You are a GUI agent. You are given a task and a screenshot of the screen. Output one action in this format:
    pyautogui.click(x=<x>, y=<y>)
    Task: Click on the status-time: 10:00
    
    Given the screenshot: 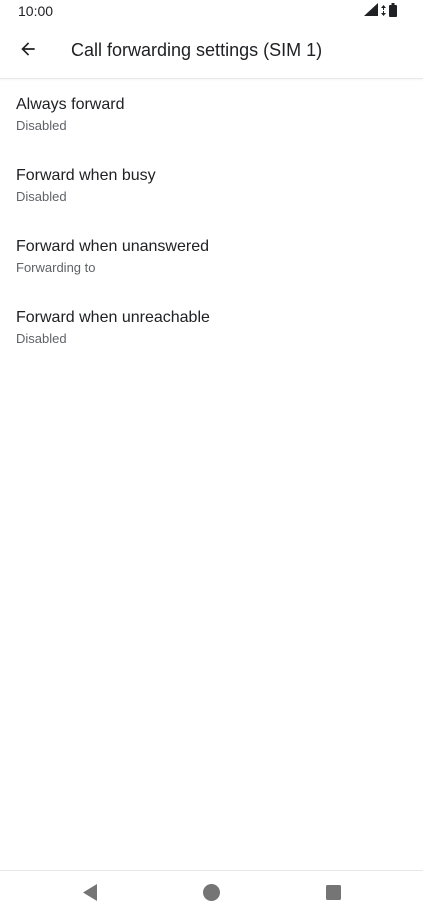 What is the action you would take?
    pyautogui.click(x=36, y=11)
    